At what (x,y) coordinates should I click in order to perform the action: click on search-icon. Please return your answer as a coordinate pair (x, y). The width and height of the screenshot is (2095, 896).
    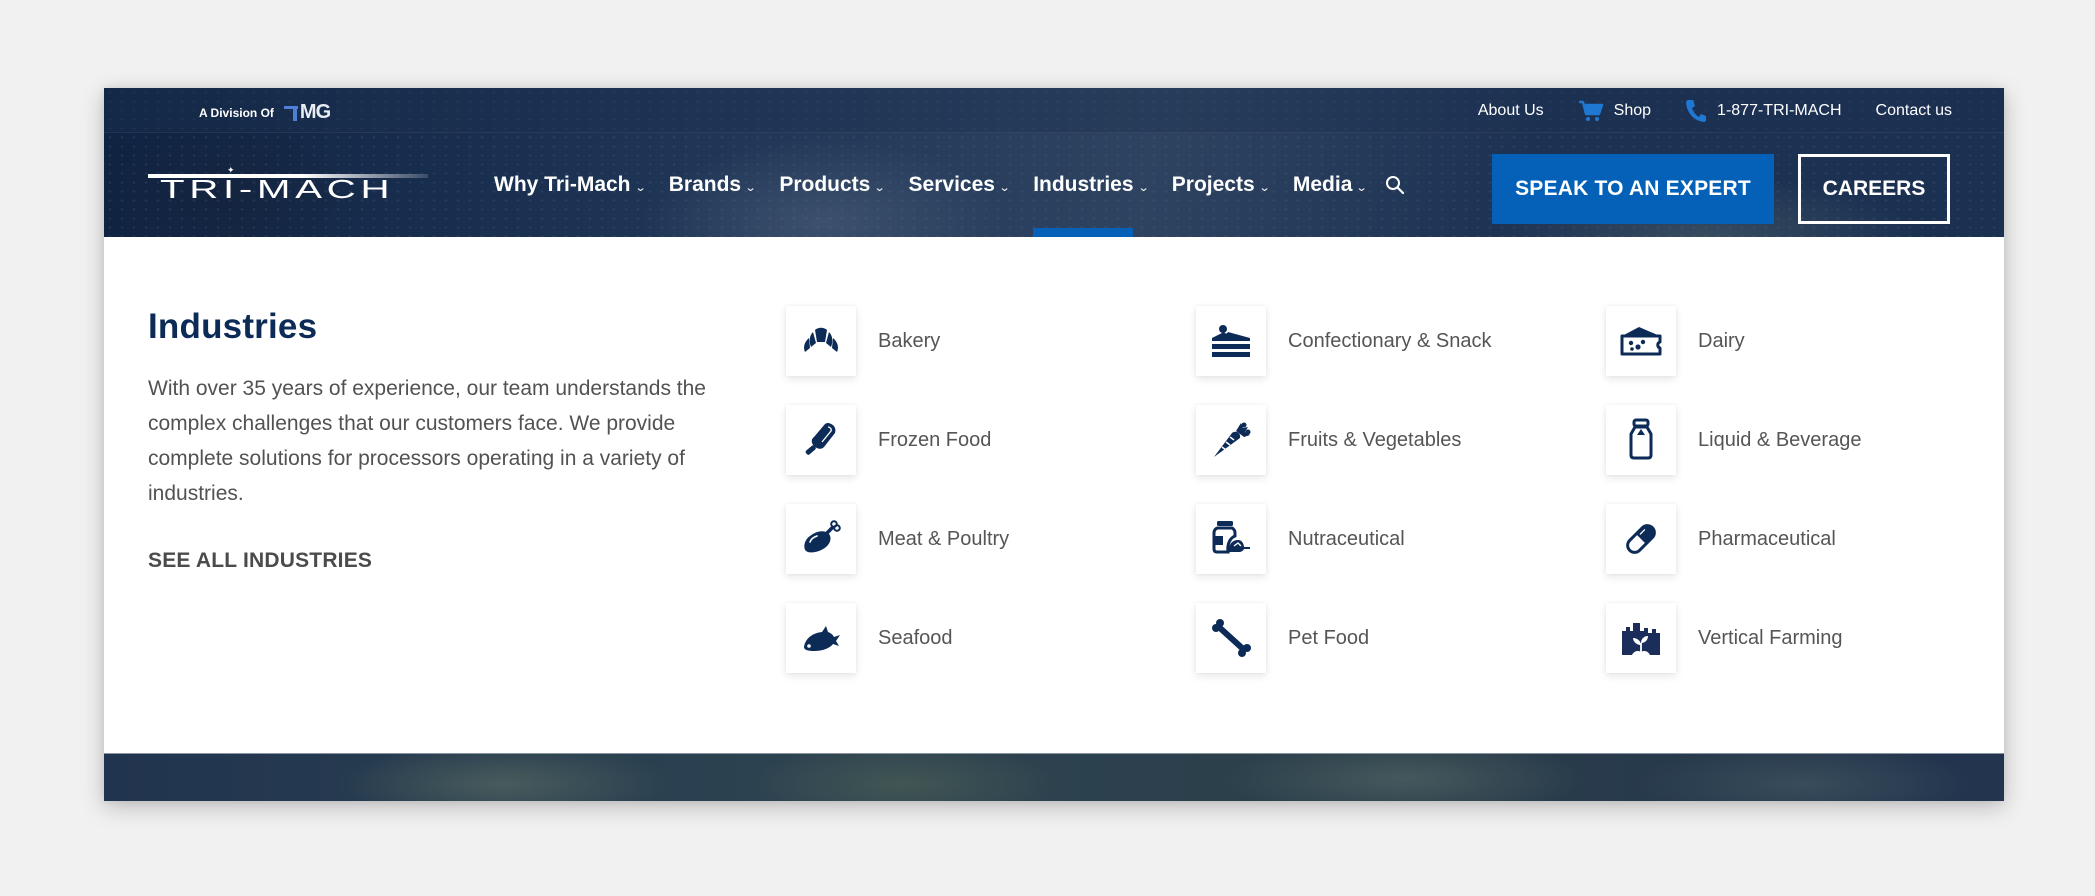
    Looking at the image, I should click on (1394, 185).